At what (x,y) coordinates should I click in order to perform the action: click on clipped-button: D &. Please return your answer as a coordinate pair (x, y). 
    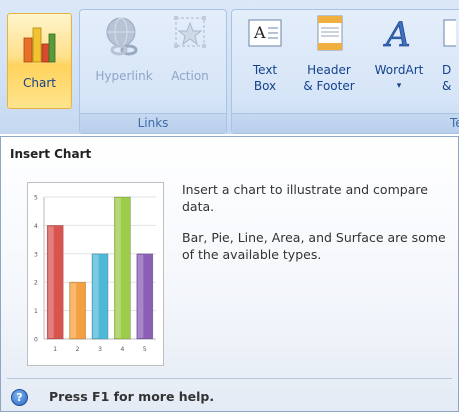
    Looking at the image, I should click on (450, 54).